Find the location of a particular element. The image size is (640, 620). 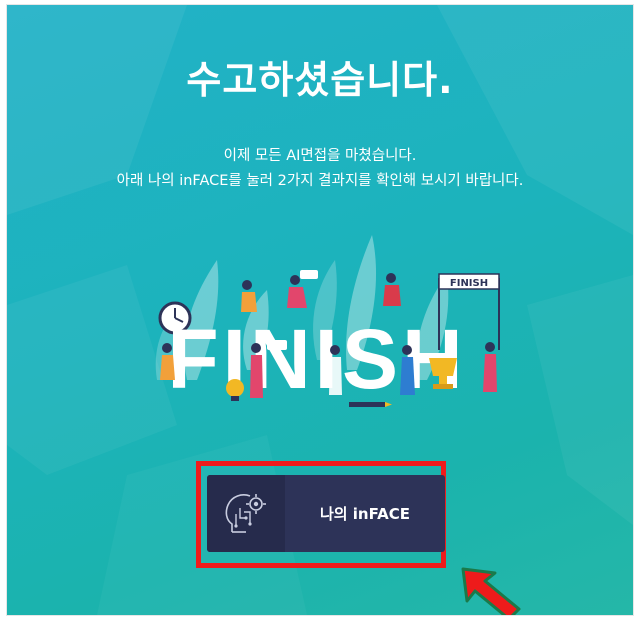

pencil-icon is located at coordinates (370, 404).